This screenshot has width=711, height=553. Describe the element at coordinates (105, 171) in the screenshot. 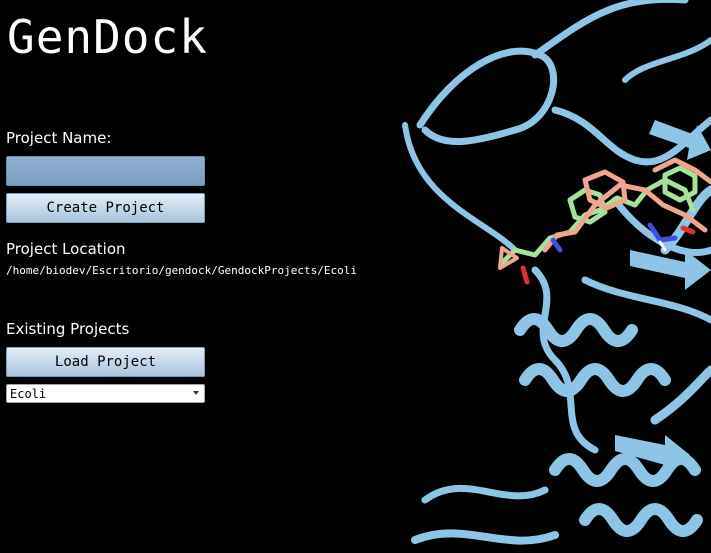

I see `project-name-input` at that location.